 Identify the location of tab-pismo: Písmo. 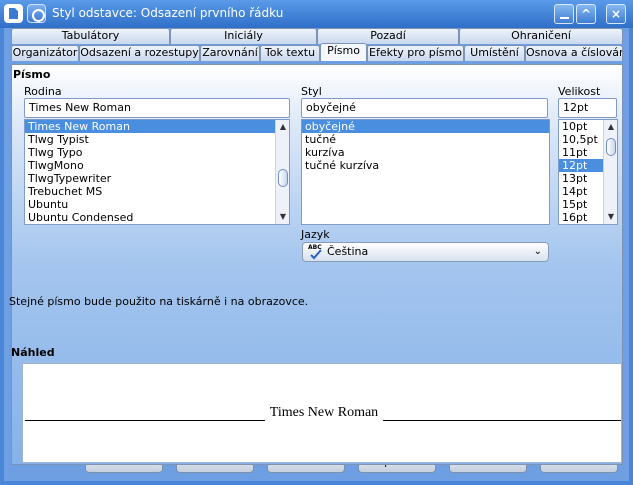
(343, 52).